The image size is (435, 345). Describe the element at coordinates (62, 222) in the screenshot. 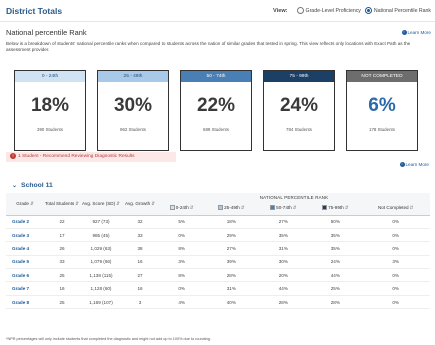

I see `table-cell: 22` at that location.